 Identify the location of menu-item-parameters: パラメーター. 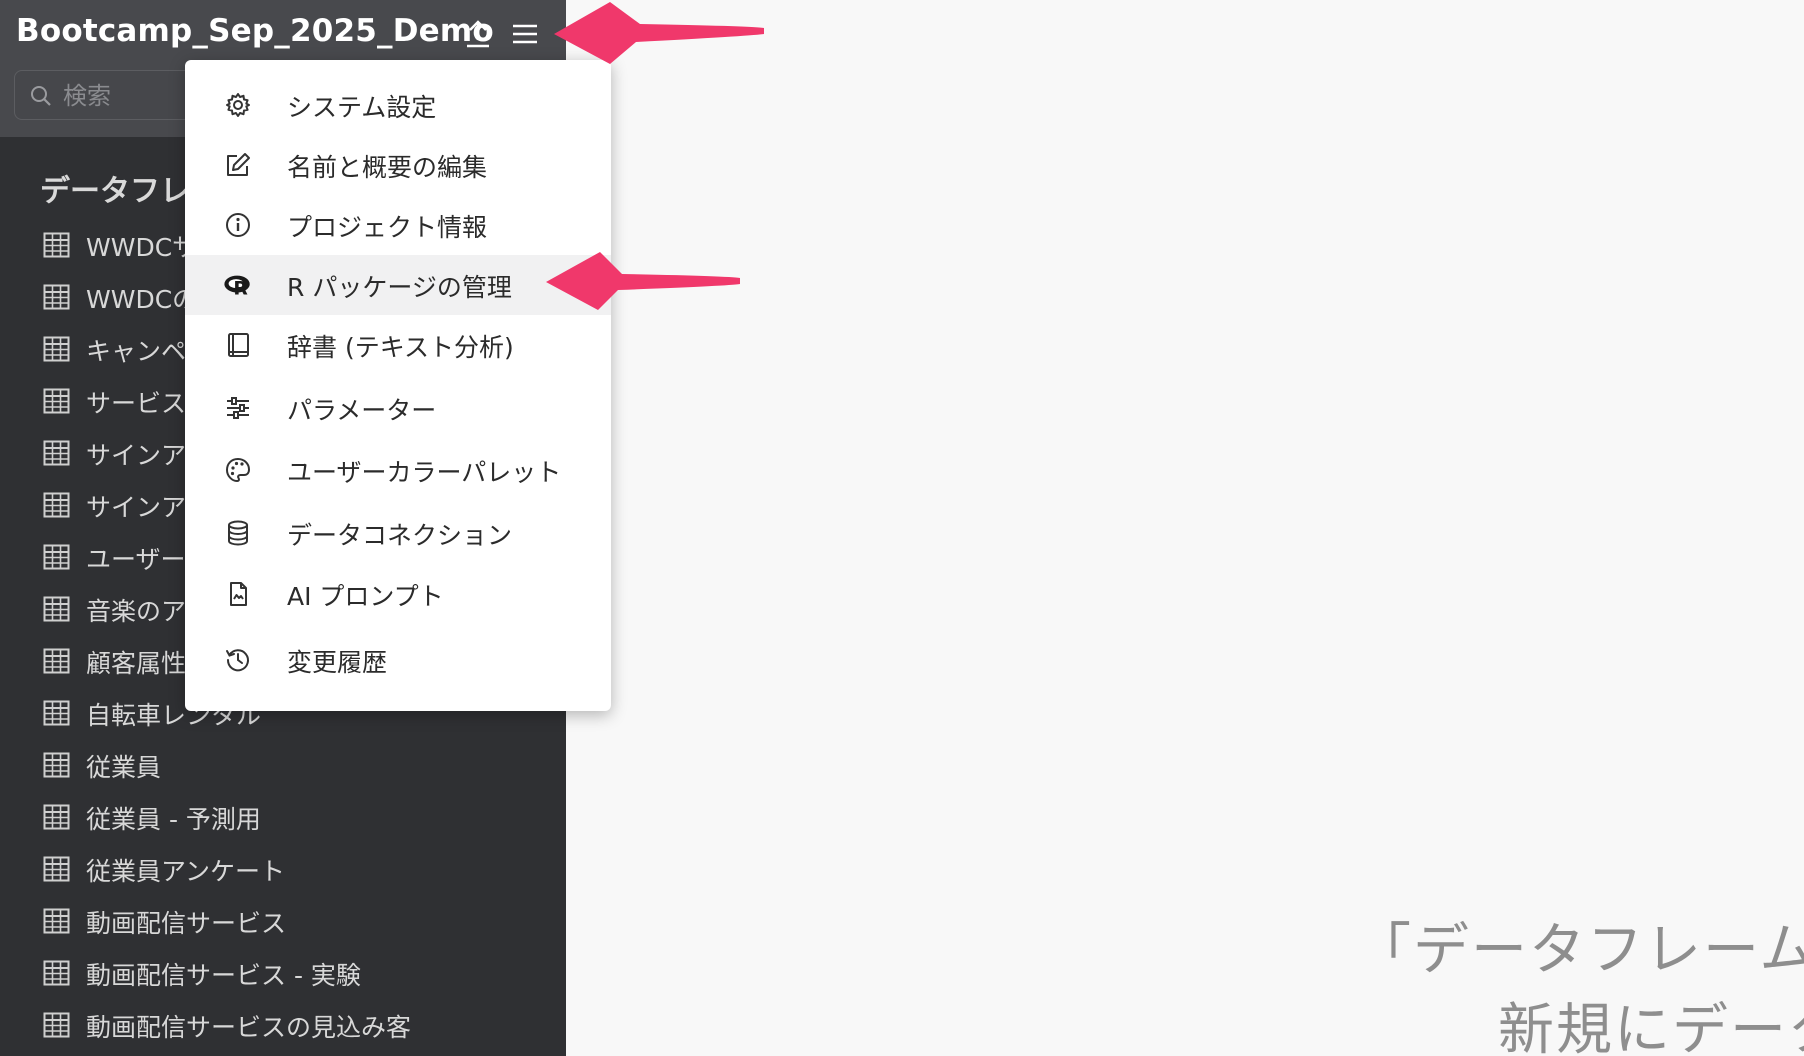
(398, 408).